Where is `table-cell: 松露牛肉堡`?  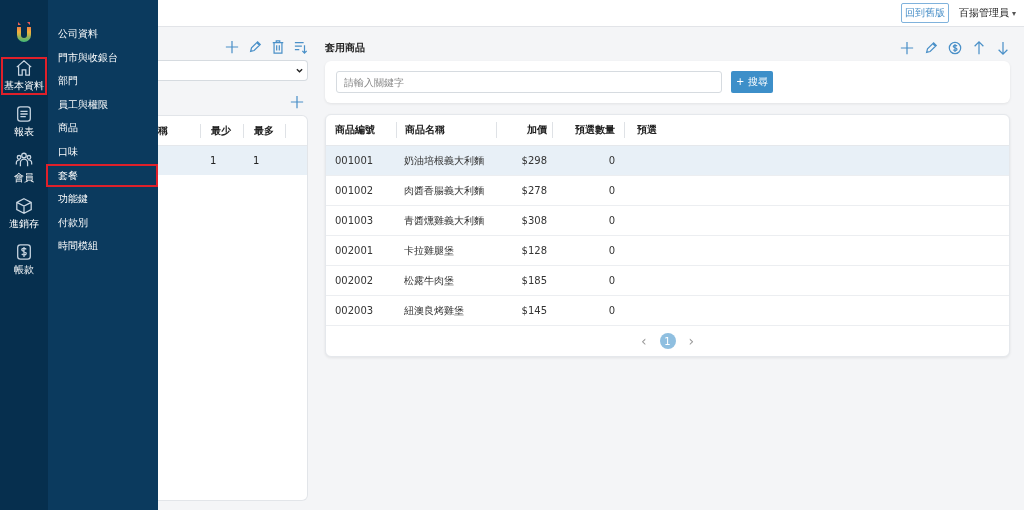 table-cell: 松露牛肉堡 is located at coordinates (429, 280).